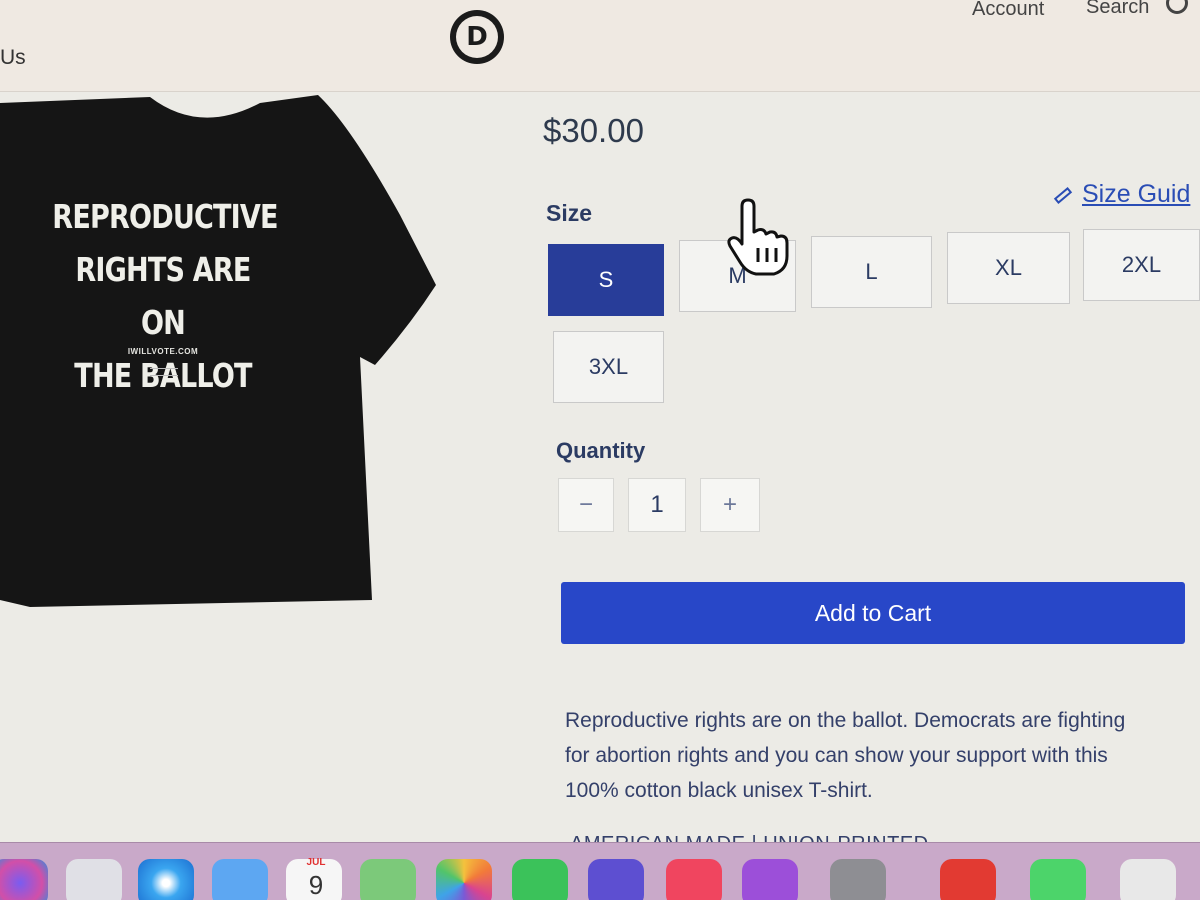  Describe the element at coordinates (1117, 9) in the screenshot. I see `search-link: Search` at that location.